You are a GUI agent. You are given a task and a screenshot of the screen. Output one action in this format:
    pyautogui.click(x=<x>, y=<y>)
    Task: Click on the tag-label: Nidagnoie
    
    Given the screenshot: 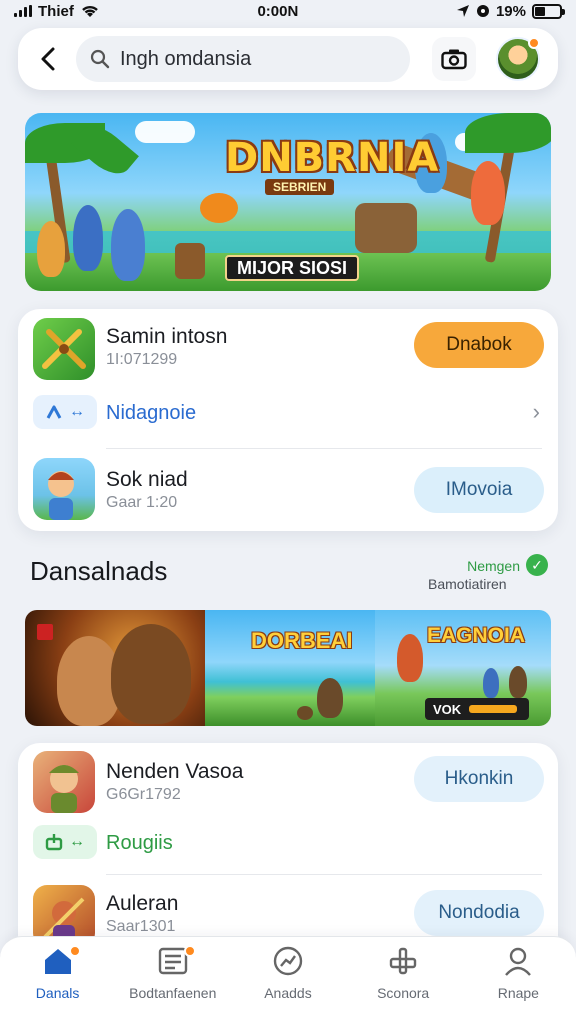 What is the action you would take?
    pyautogui.click(x=151, y=413)
    